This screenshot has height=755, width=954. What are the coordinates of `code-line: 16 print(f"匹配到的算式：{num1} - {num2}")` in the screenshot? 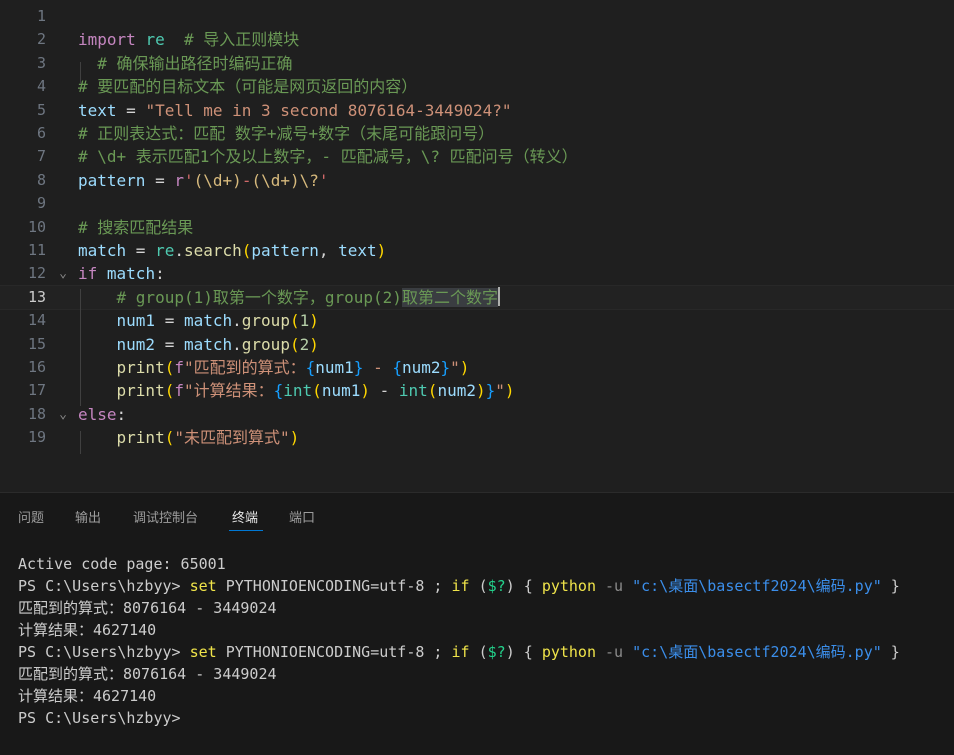 It's located at (477, 367).